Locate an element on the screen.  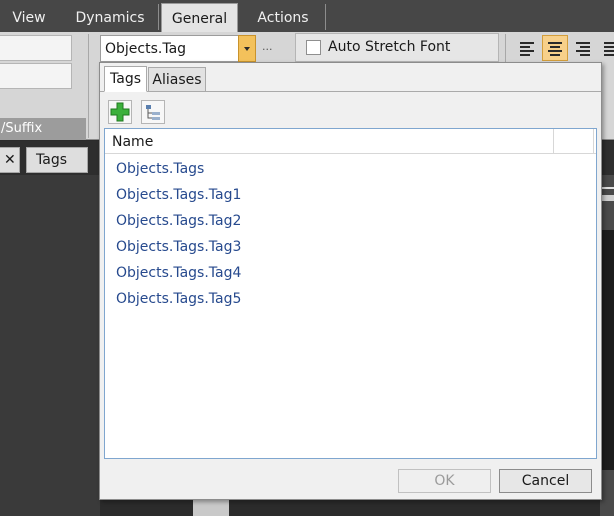
canvas-pane is located at coordinates (607, 345).